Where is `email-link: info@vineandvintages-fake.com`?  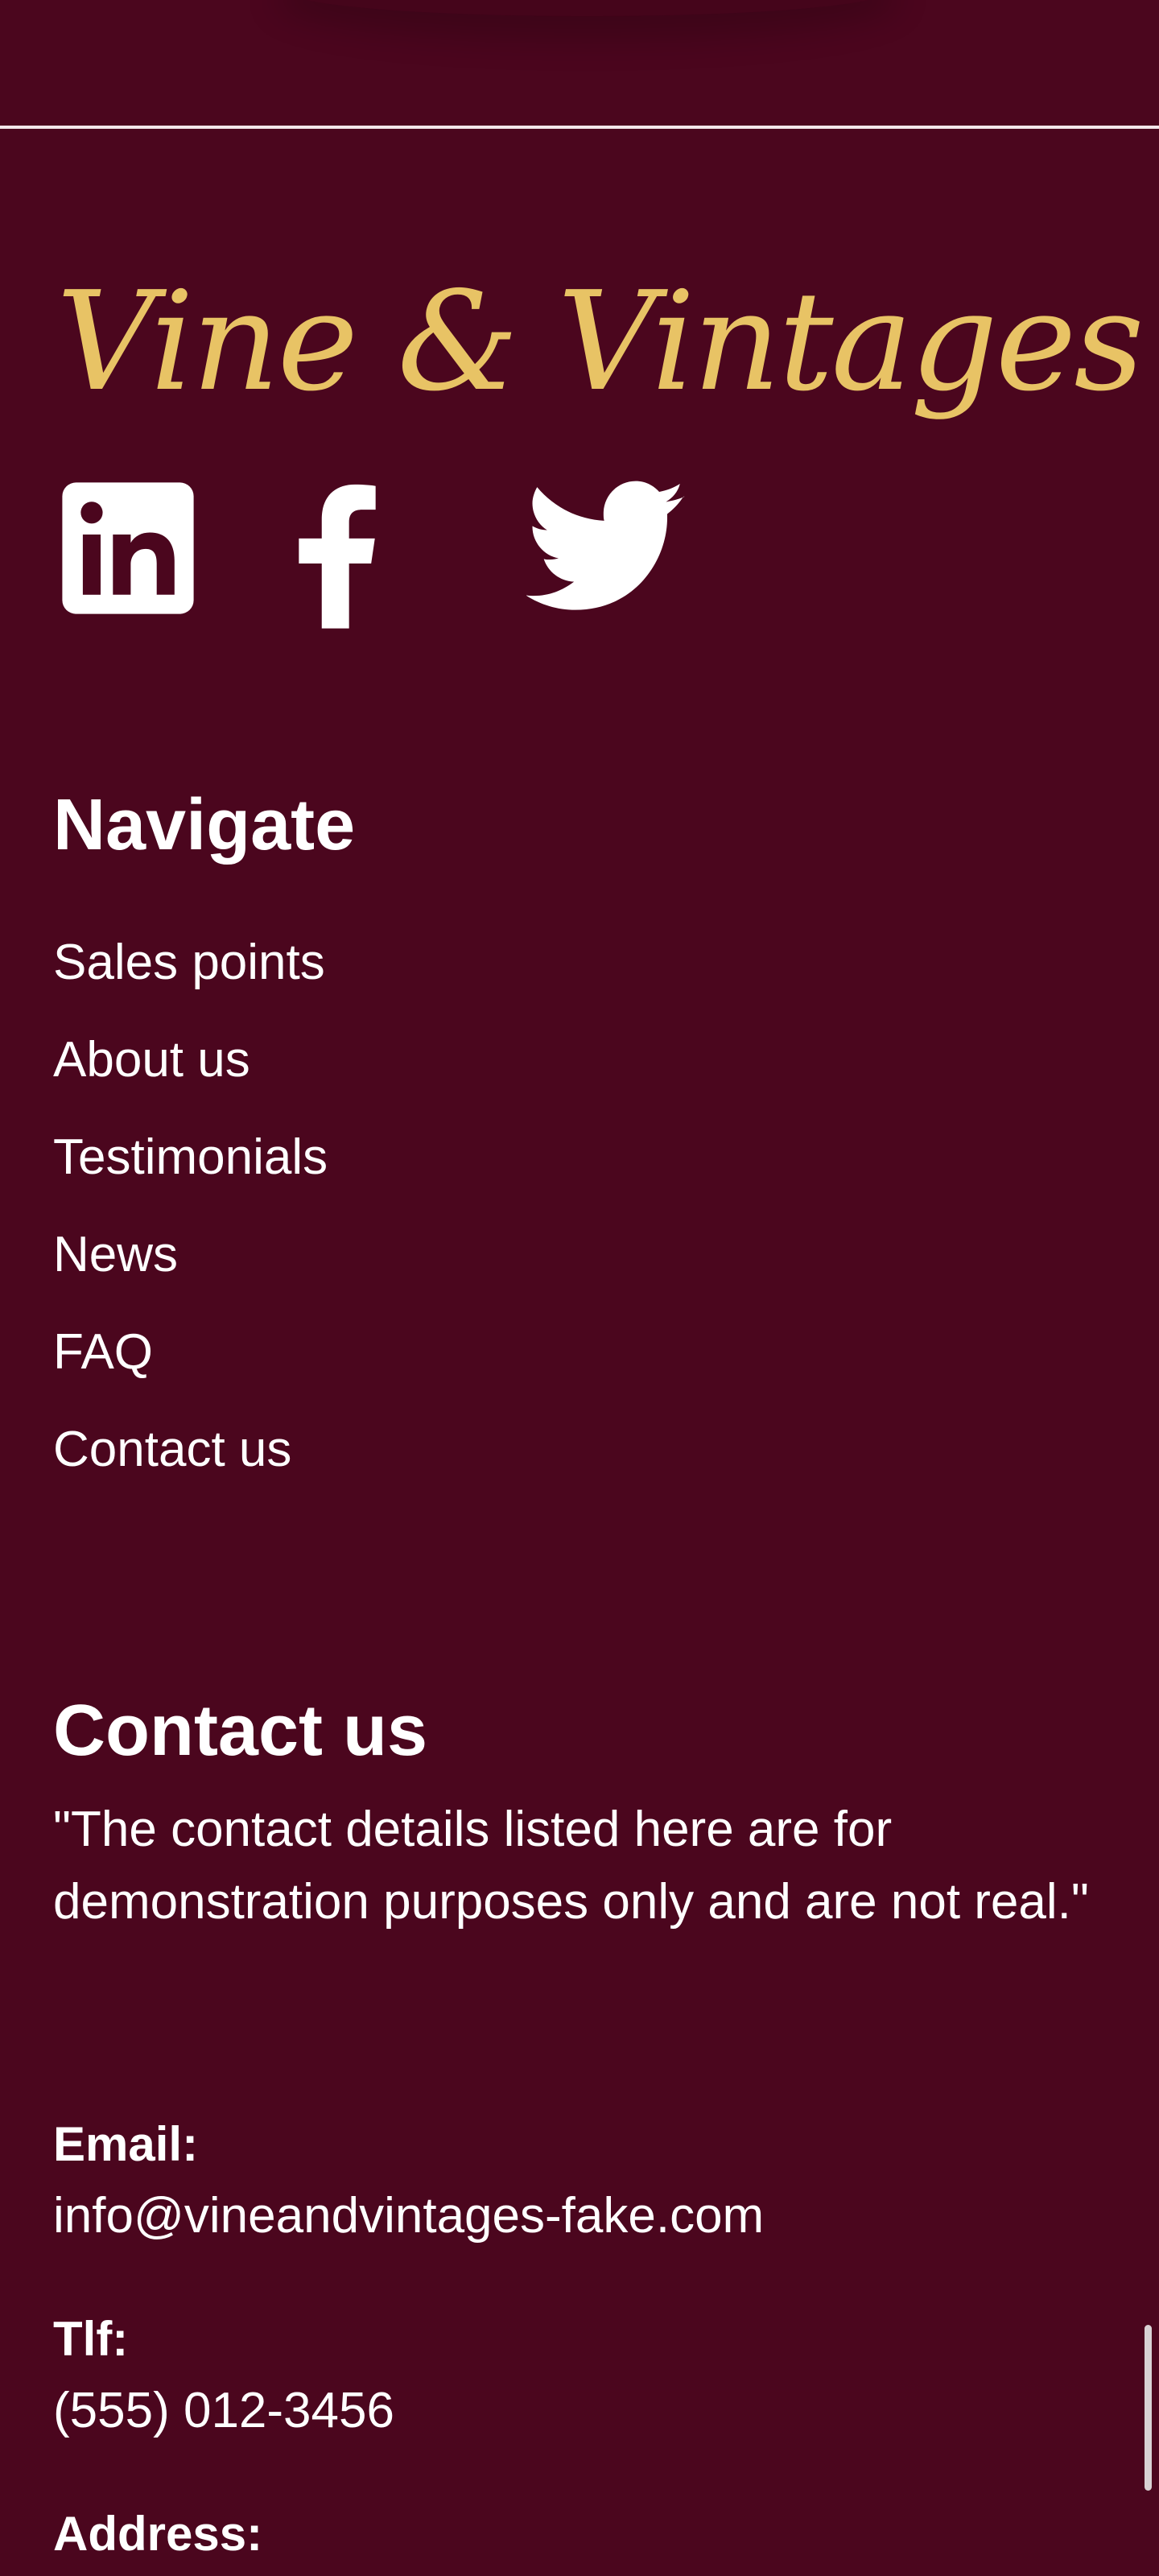
email-link: info@vineandvintages-fake.com is located at coordinates (408, 2216).